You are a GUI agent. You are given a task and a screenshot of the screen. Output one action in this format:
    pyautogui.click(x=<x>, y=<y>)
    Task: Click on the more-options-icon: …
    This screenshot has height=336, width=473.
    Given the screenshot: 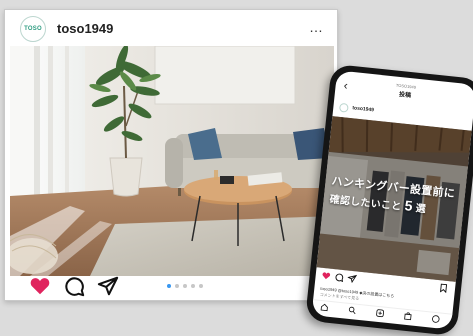 What is the action you would take?
    pyautogui.click(x=316, y=27)
    